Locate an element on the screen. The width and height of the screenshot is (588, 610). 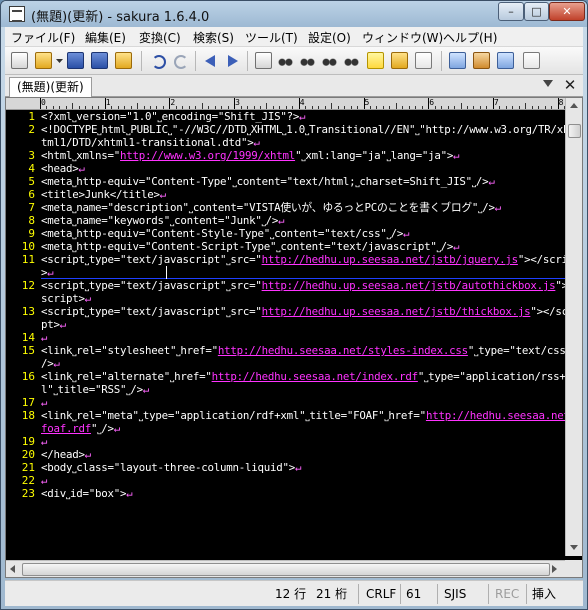
code-url-link: http://www.w3.org/1999/xhtml is located at coordinates (207, 155).